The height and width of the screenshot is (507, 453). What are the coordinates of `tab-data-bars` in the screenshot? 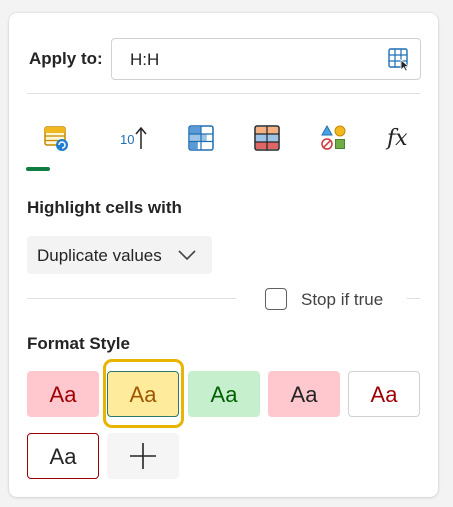 It's located at (200, 143).